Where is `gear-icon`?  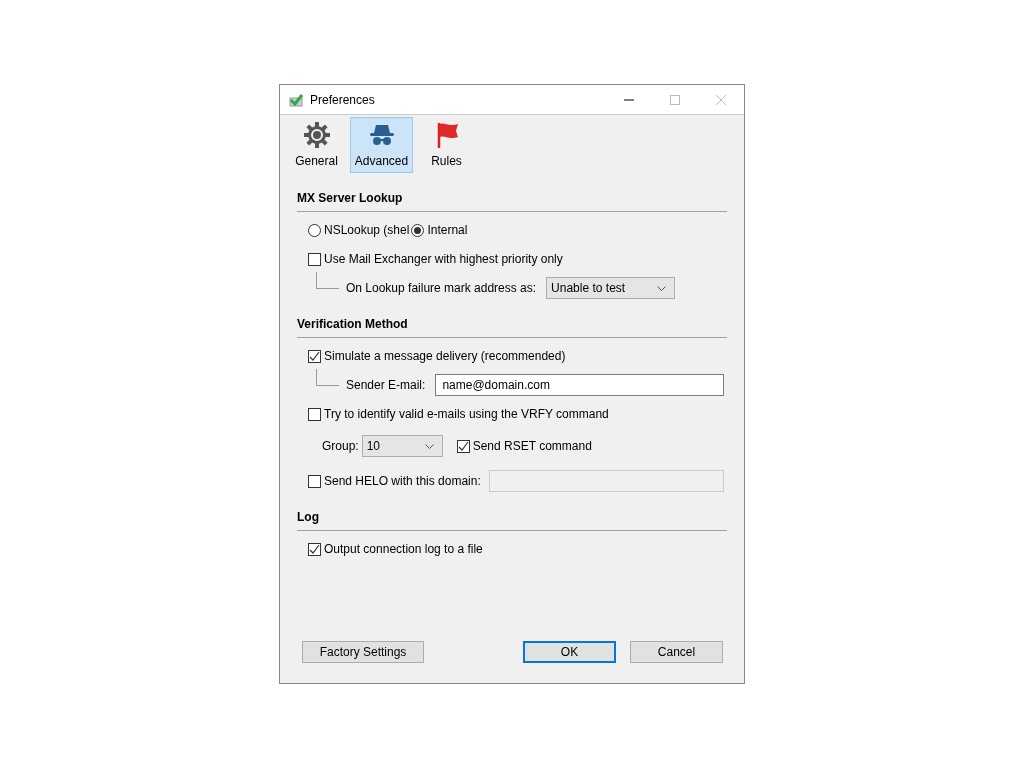 gear-icon is located at coordinates (316, 135).